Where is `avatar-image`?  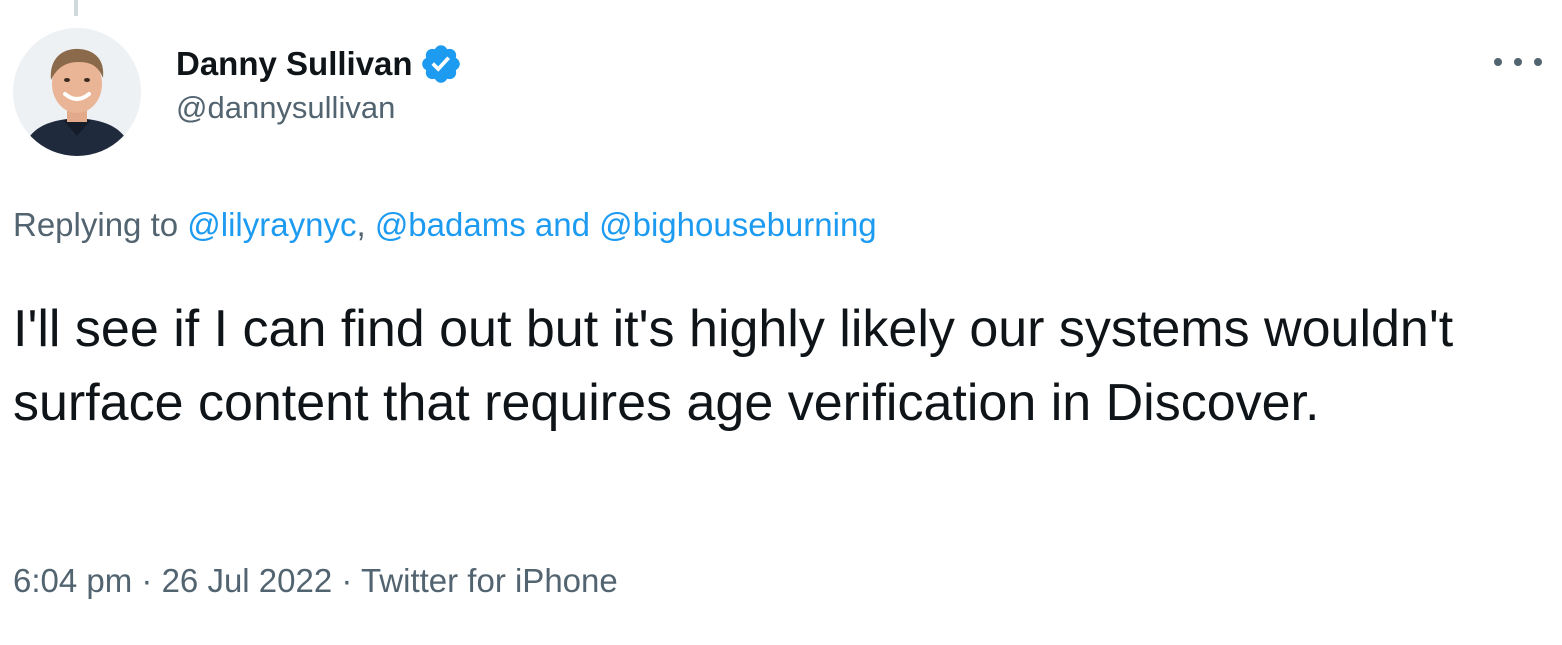
avatar-image is located at coordinates (77, 92).